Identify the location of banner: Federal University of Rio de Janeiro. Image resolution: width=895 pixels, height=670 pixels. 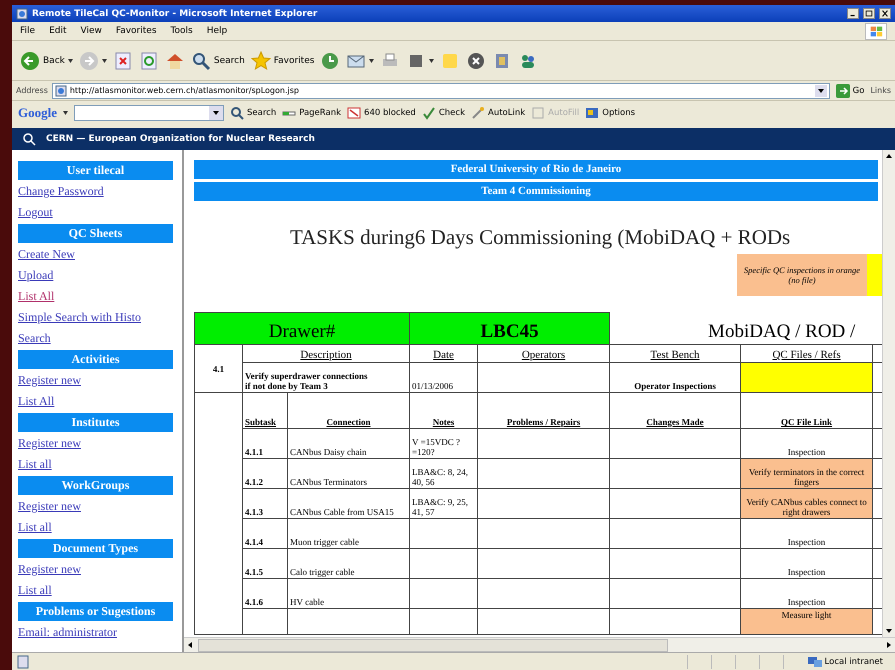
(536, 169).